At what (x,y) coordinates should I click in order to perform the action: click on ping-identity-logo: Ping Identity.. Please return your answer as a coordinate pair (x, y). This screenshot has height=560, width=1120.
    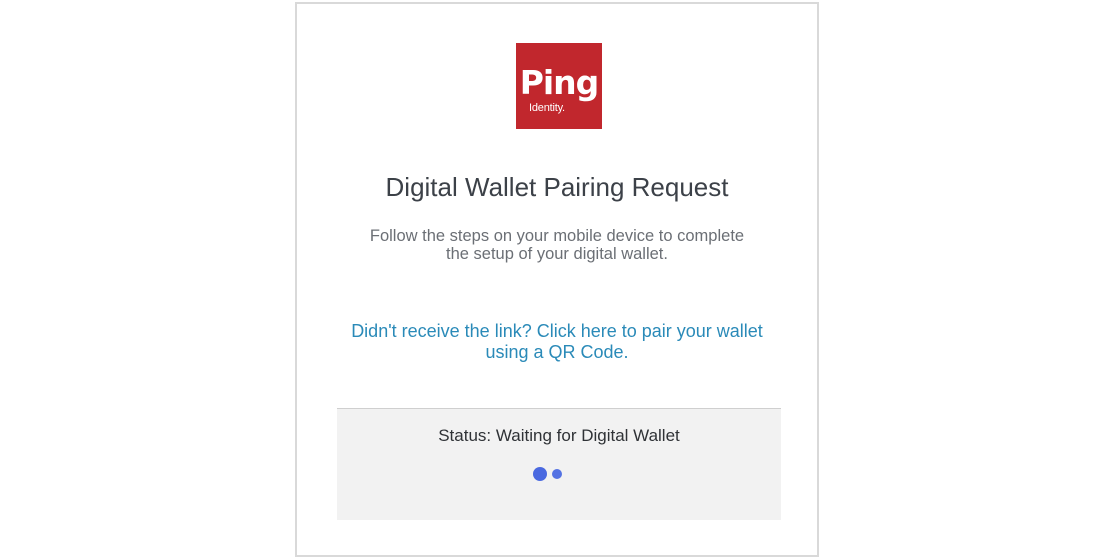
    Looking at the image, I should click on (559, 86).